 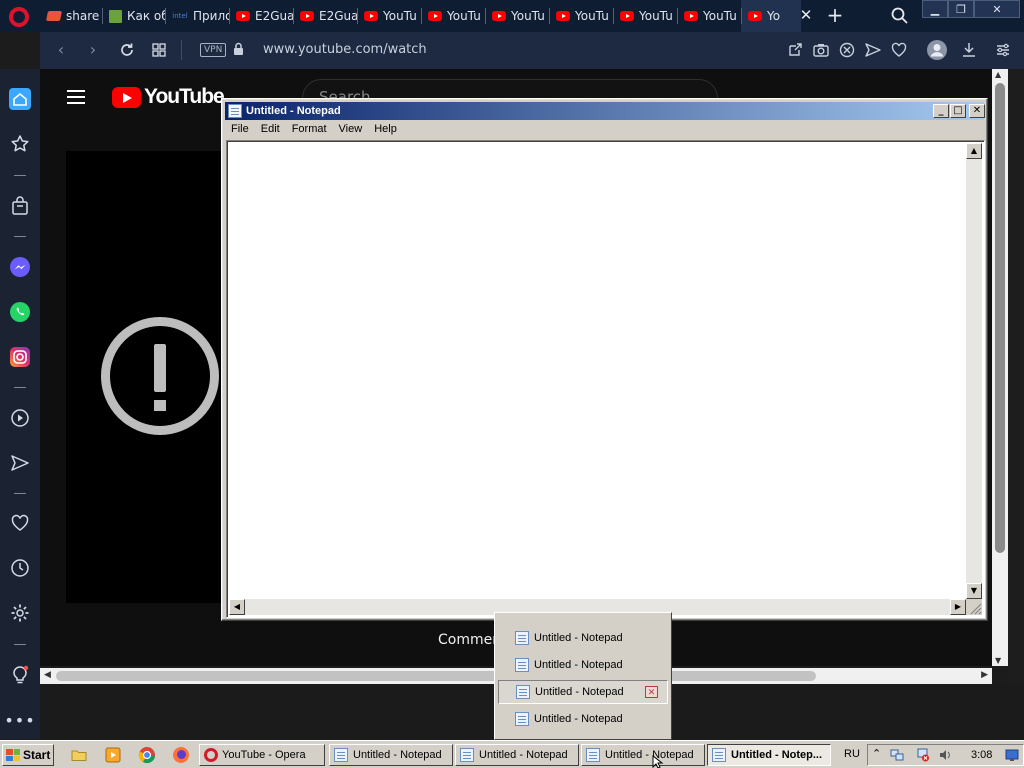 I want to click on close-window-button: ✕, so click(x=997, y=9).